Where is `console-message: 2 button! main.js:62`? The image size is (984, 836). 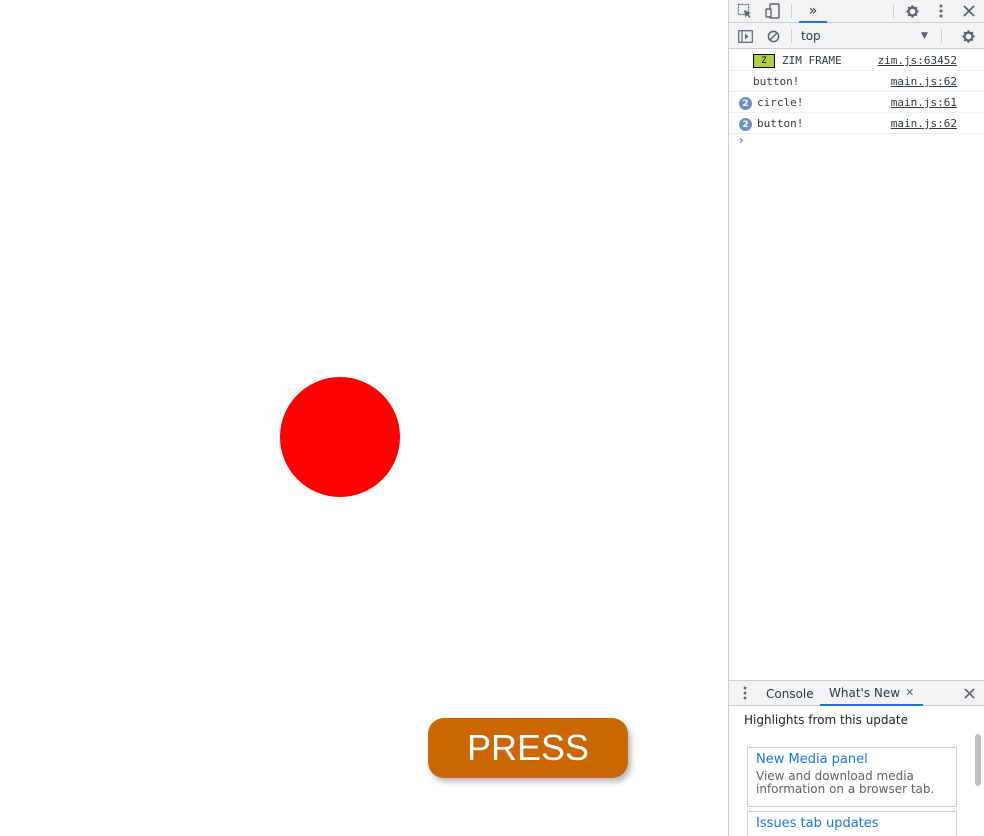
console-message: 2 button! main.js:62 is located at coordinates (856, 123).